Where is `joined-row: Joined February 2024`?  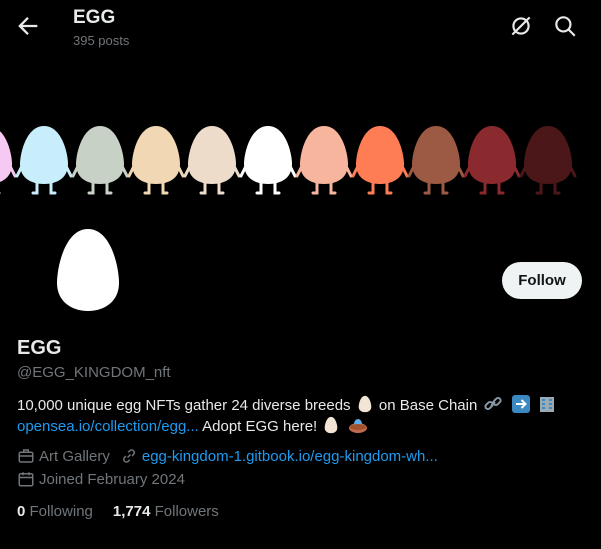
joined-row: Joined February 2024 is located at coordinates (106, 479).